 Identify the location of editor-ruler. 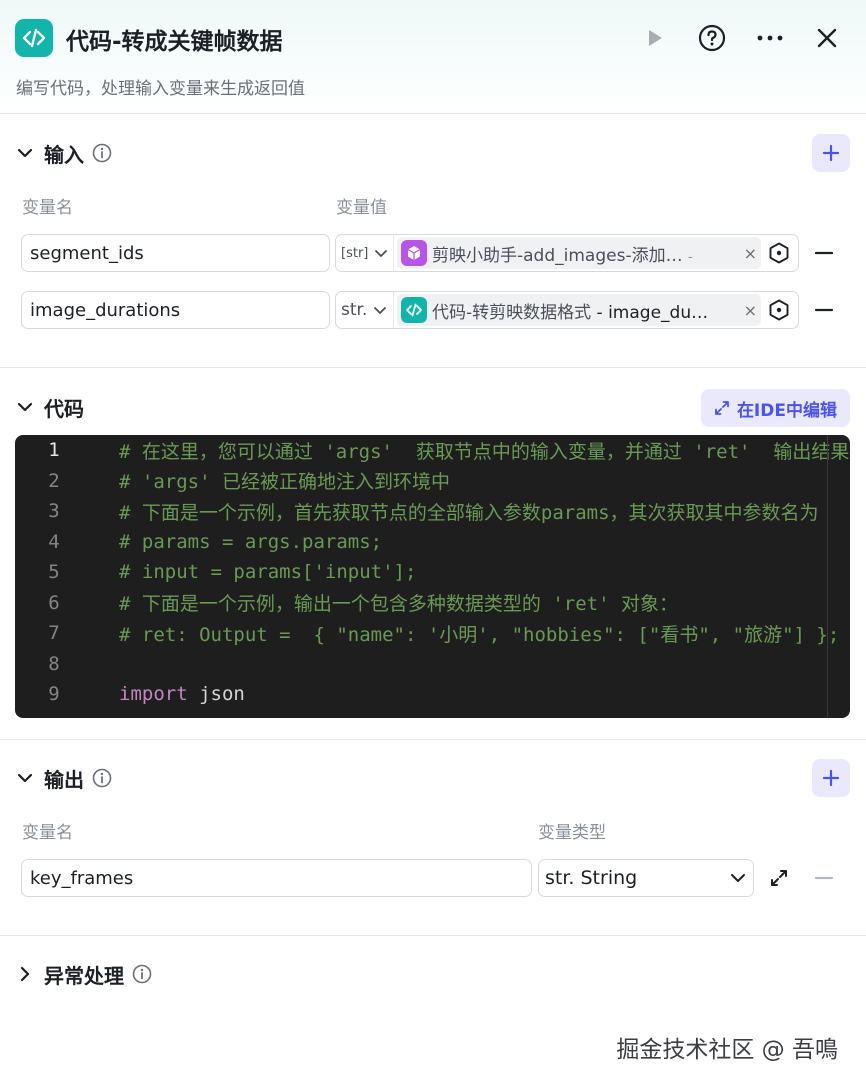
(827, 576).